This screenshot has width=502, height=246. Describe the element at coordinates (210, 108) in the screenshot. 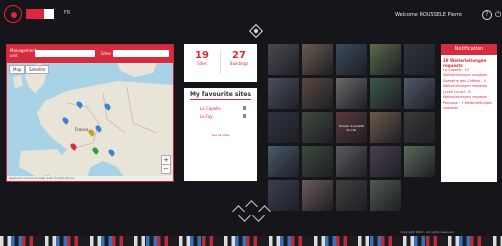

I see `favourite-site-link: La Capelle` at that location.